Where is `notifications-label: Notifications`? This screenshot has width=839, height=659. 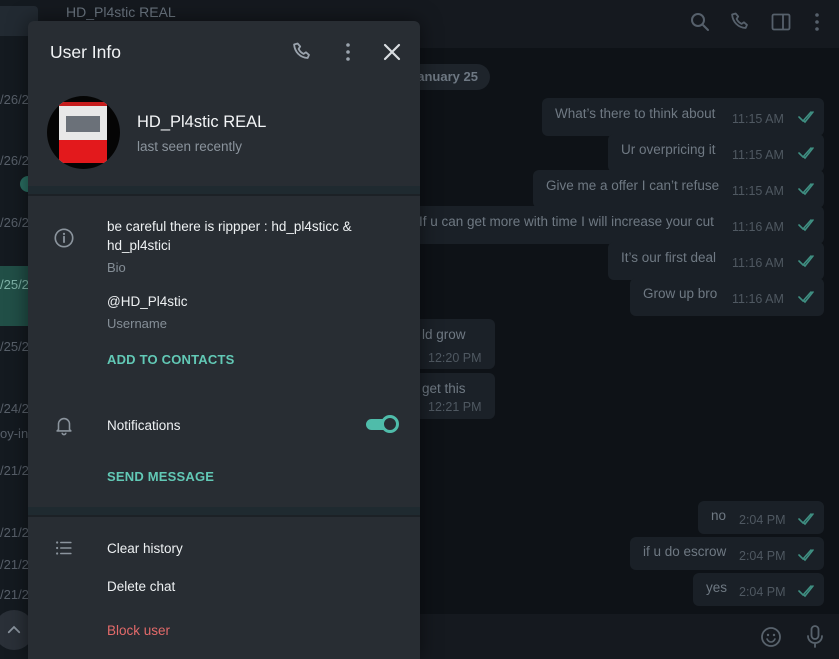 notifications-label: Notifications is located at coordinates (144, 425).